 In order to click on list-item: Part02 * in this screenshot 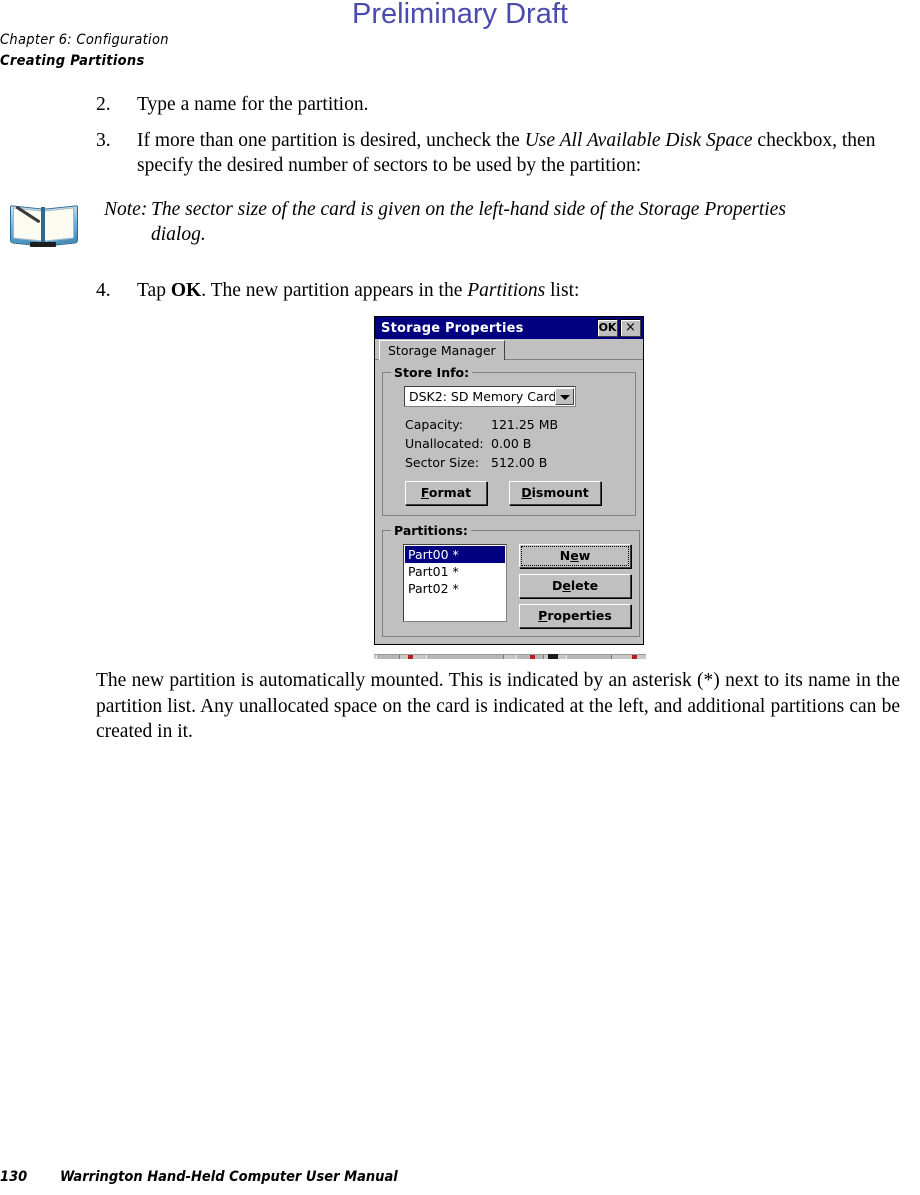, I will do `click(455, 588)`.